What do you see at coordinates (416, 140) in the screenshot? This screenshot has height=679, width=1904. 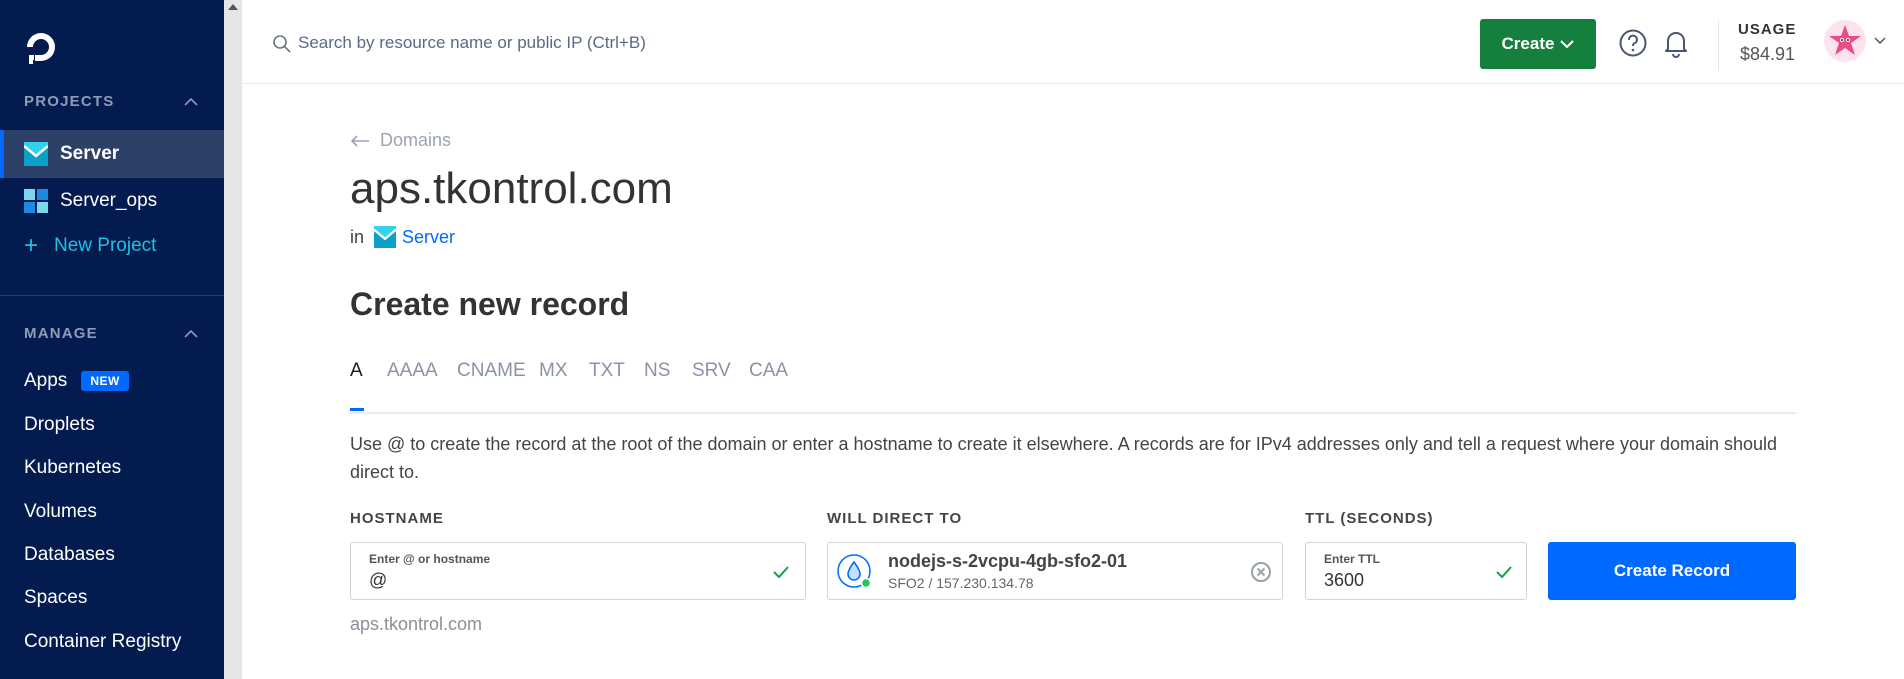 I see `back-link-label: Domains` at bounding box center [416, 140].